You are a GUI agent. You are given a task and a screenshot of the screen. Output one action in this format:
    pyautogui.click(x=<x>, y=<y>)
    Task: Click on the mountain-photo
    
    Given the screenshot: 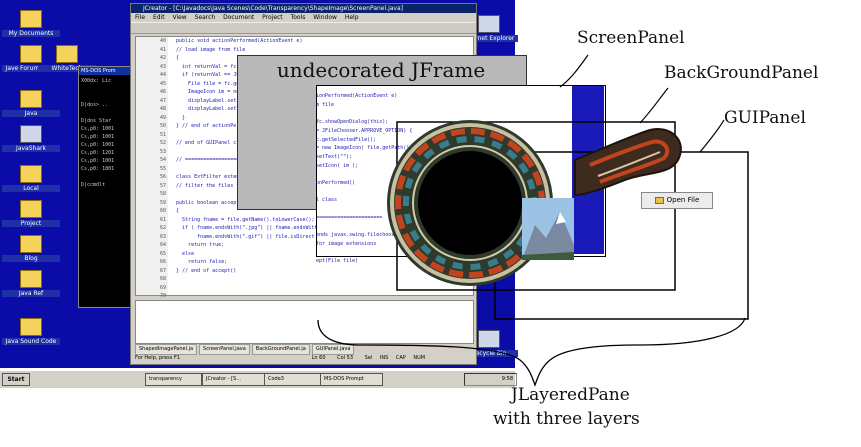 What is the action you would take?
    pyautogui.click(x=548, y=229)
    